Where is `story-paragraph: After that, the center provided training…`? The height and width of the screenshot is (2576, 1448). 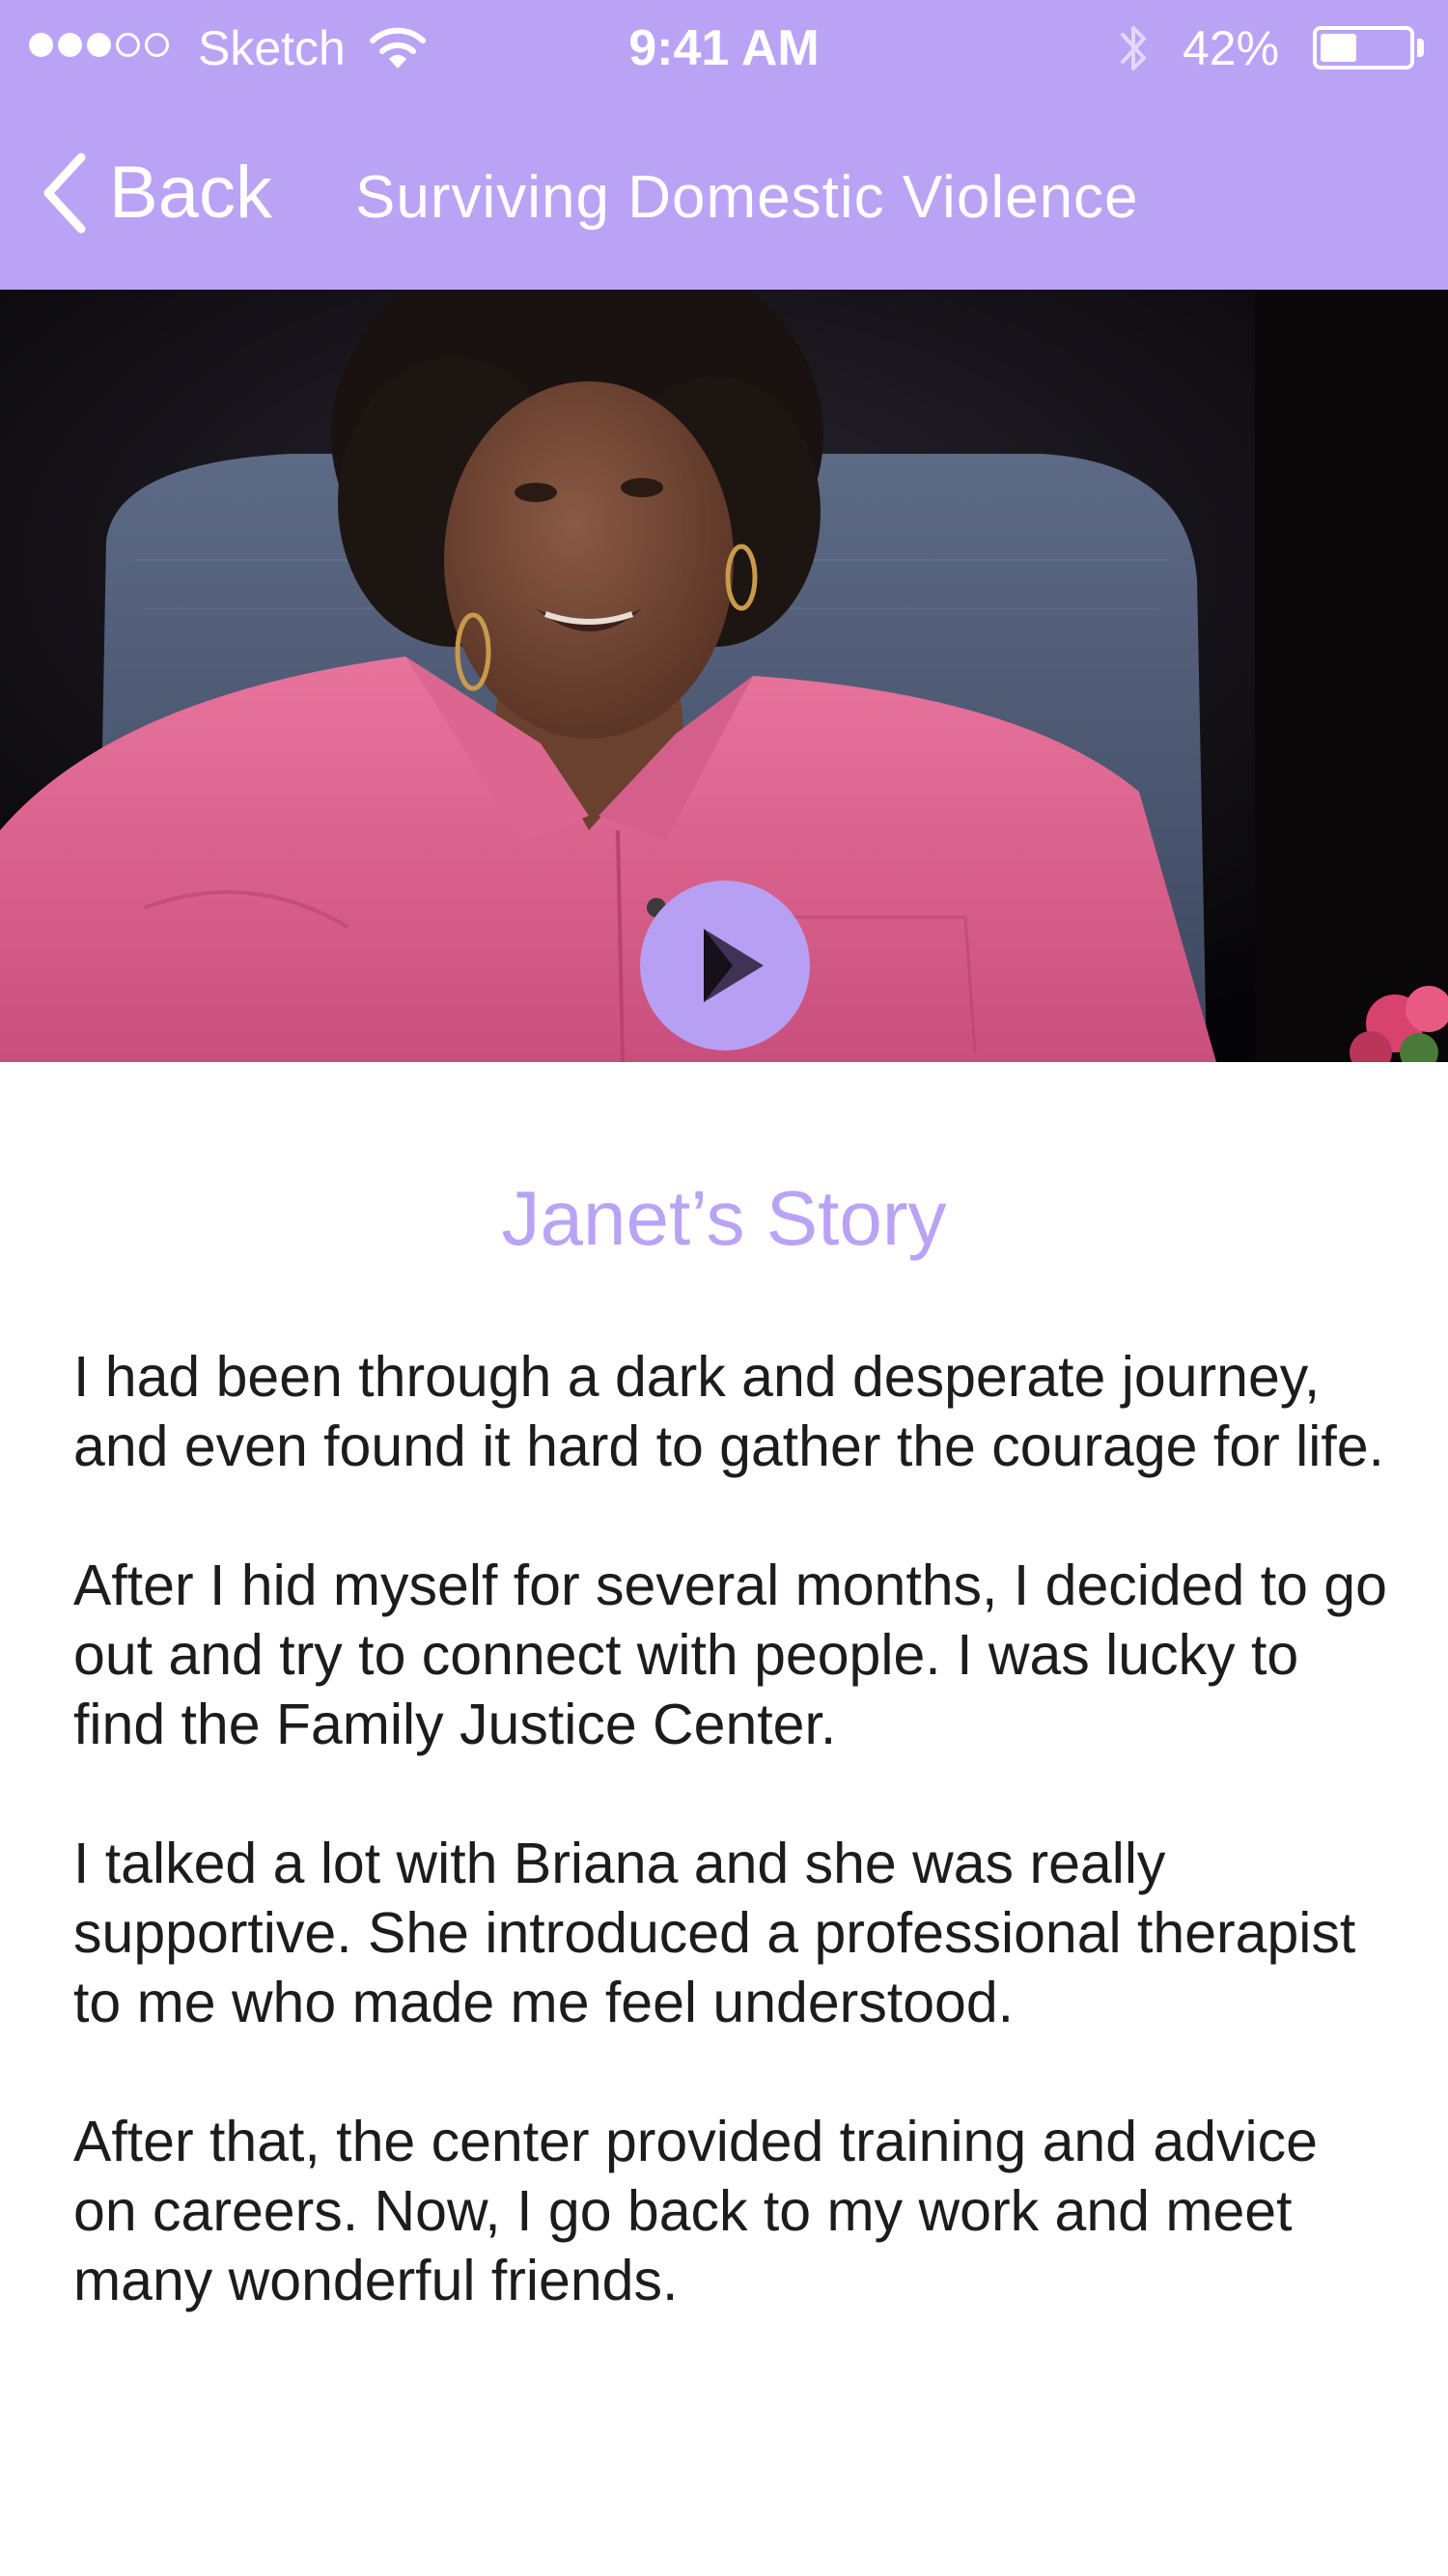 story-paragraph: After that, the center provided training… is located at coordinates (696, 2211).